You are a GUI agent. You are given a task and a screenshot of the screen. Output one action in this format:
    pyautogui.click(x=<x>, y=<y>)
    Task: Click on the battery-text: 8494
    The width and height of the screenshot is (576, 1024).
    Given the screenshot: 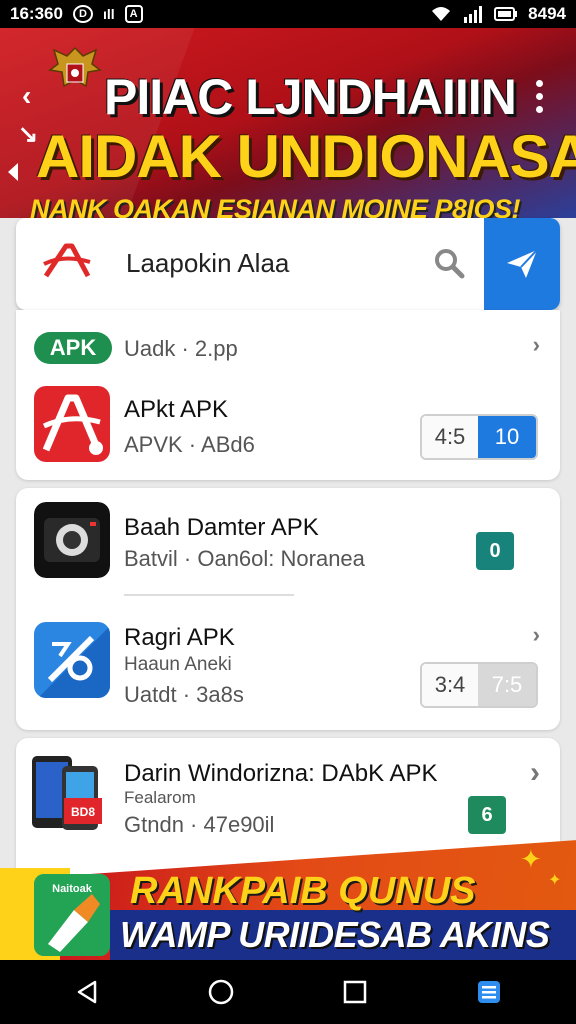 What is the action you would take?
    pyautogui.click(x=547, y=13)
    